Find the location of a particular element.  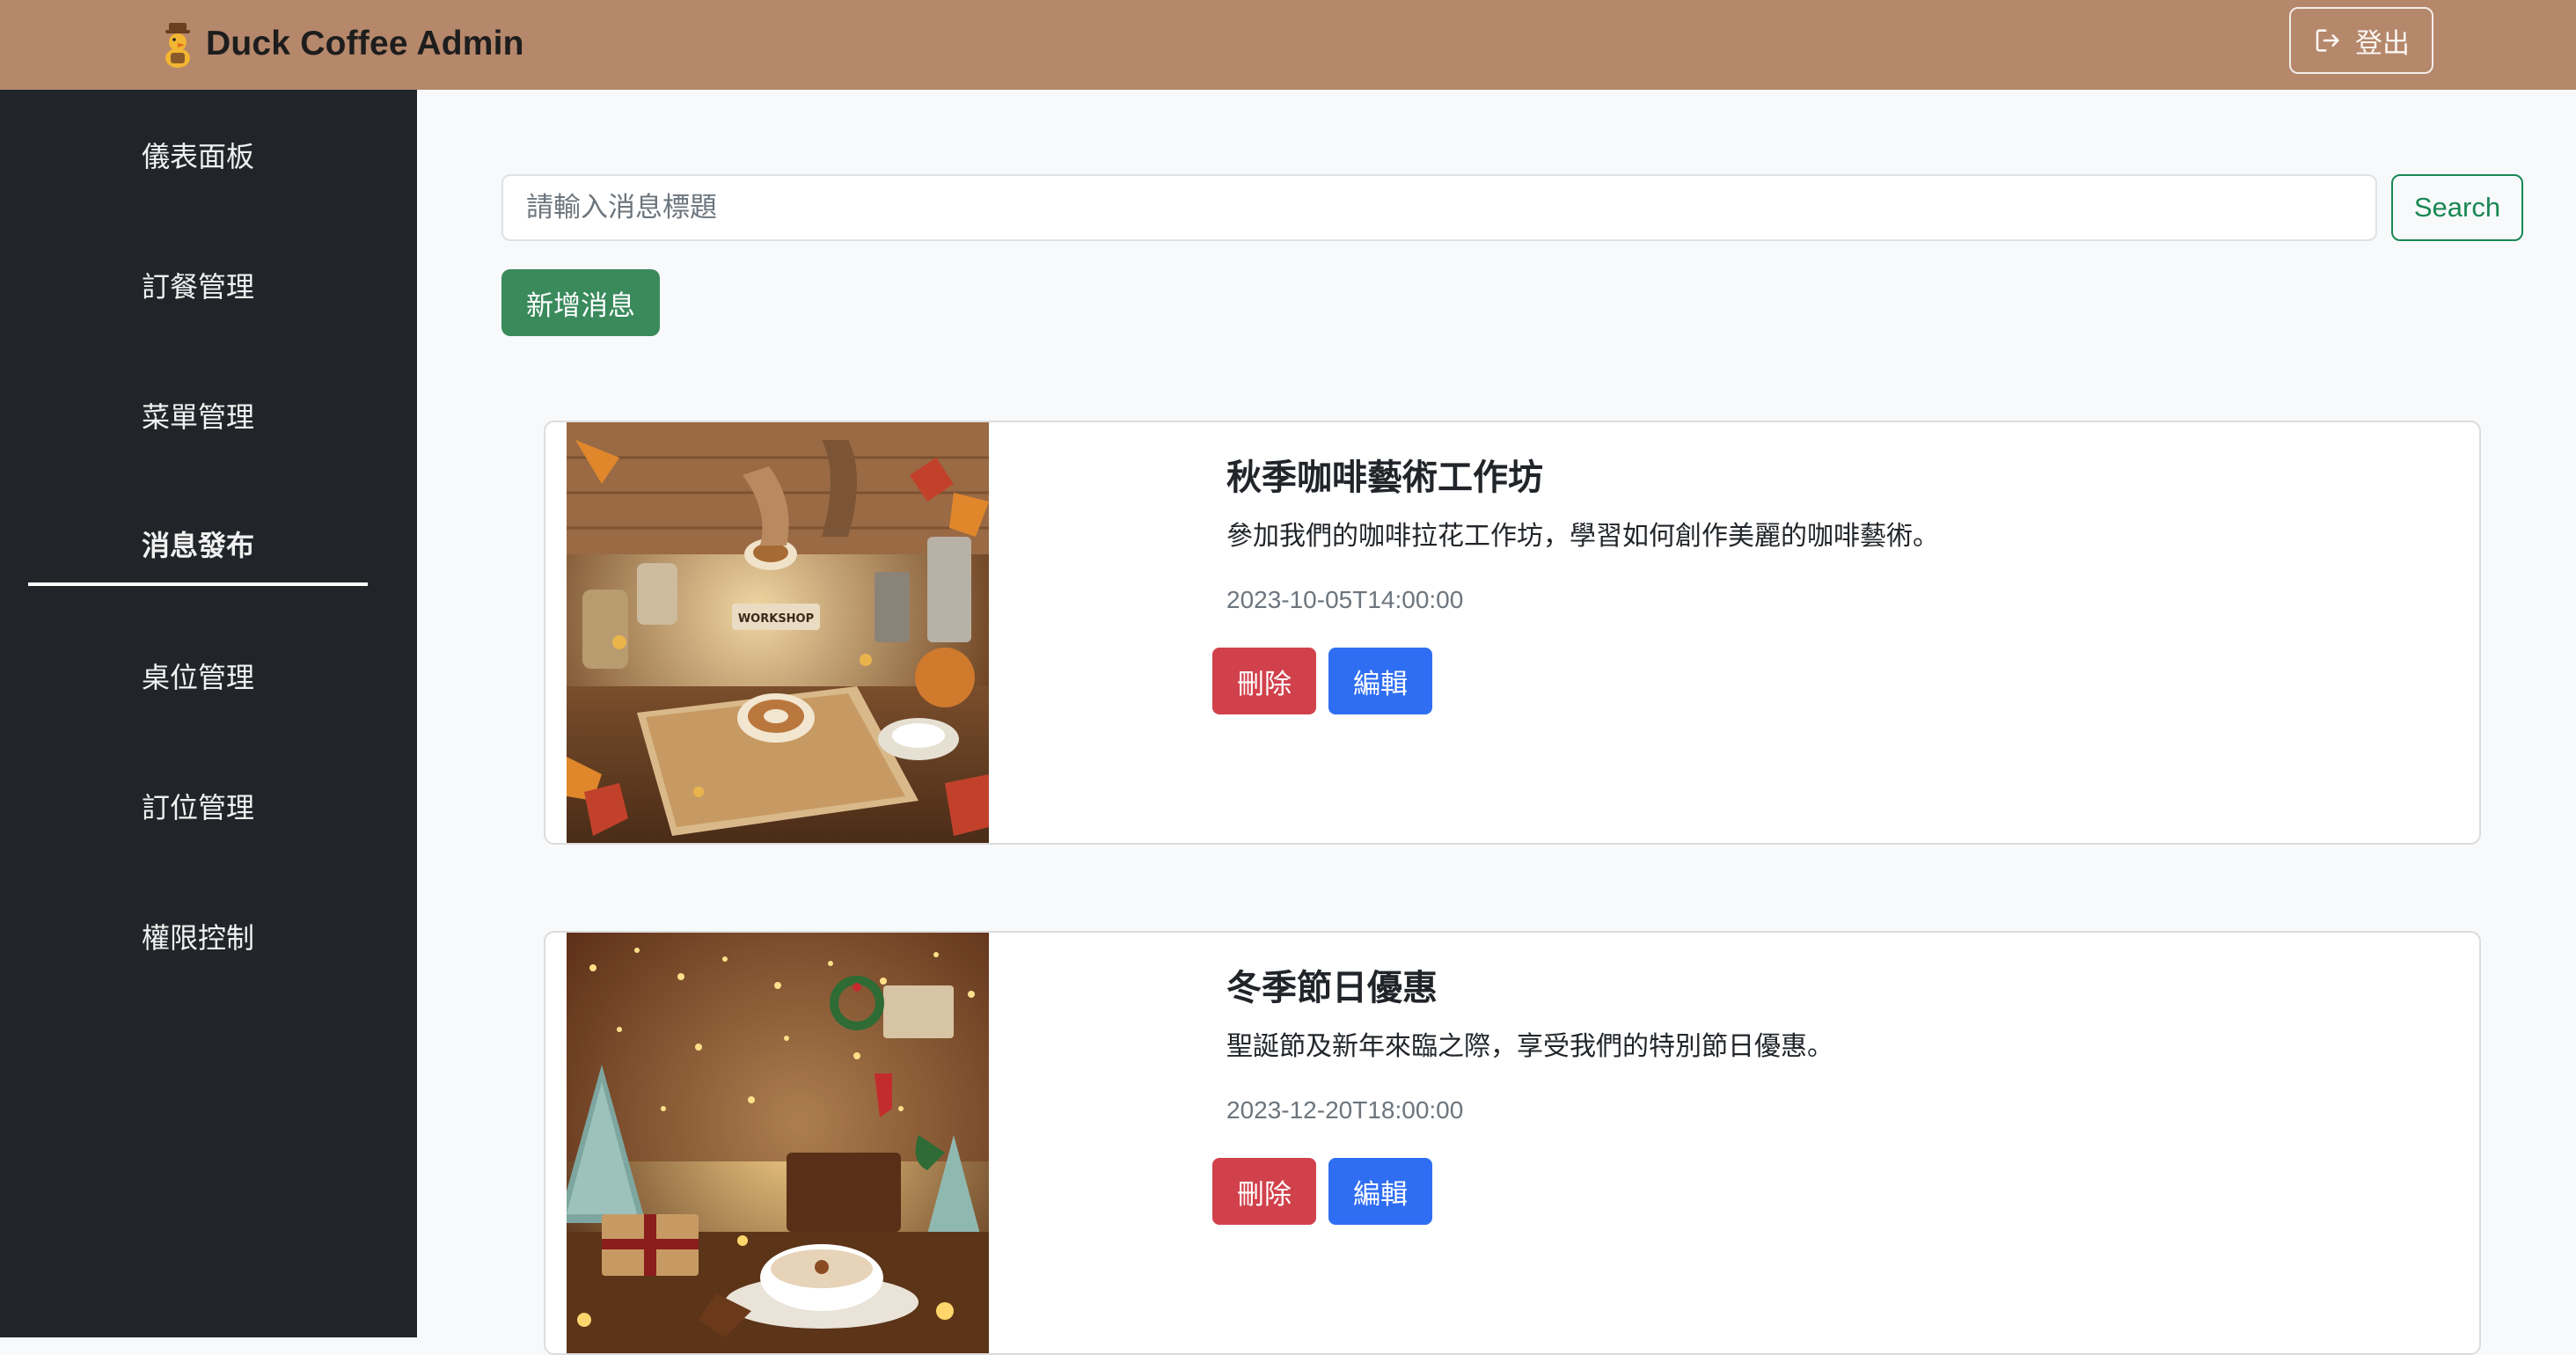

sidebar-item-label: 權限控制 is located at coordinates (197, 938).